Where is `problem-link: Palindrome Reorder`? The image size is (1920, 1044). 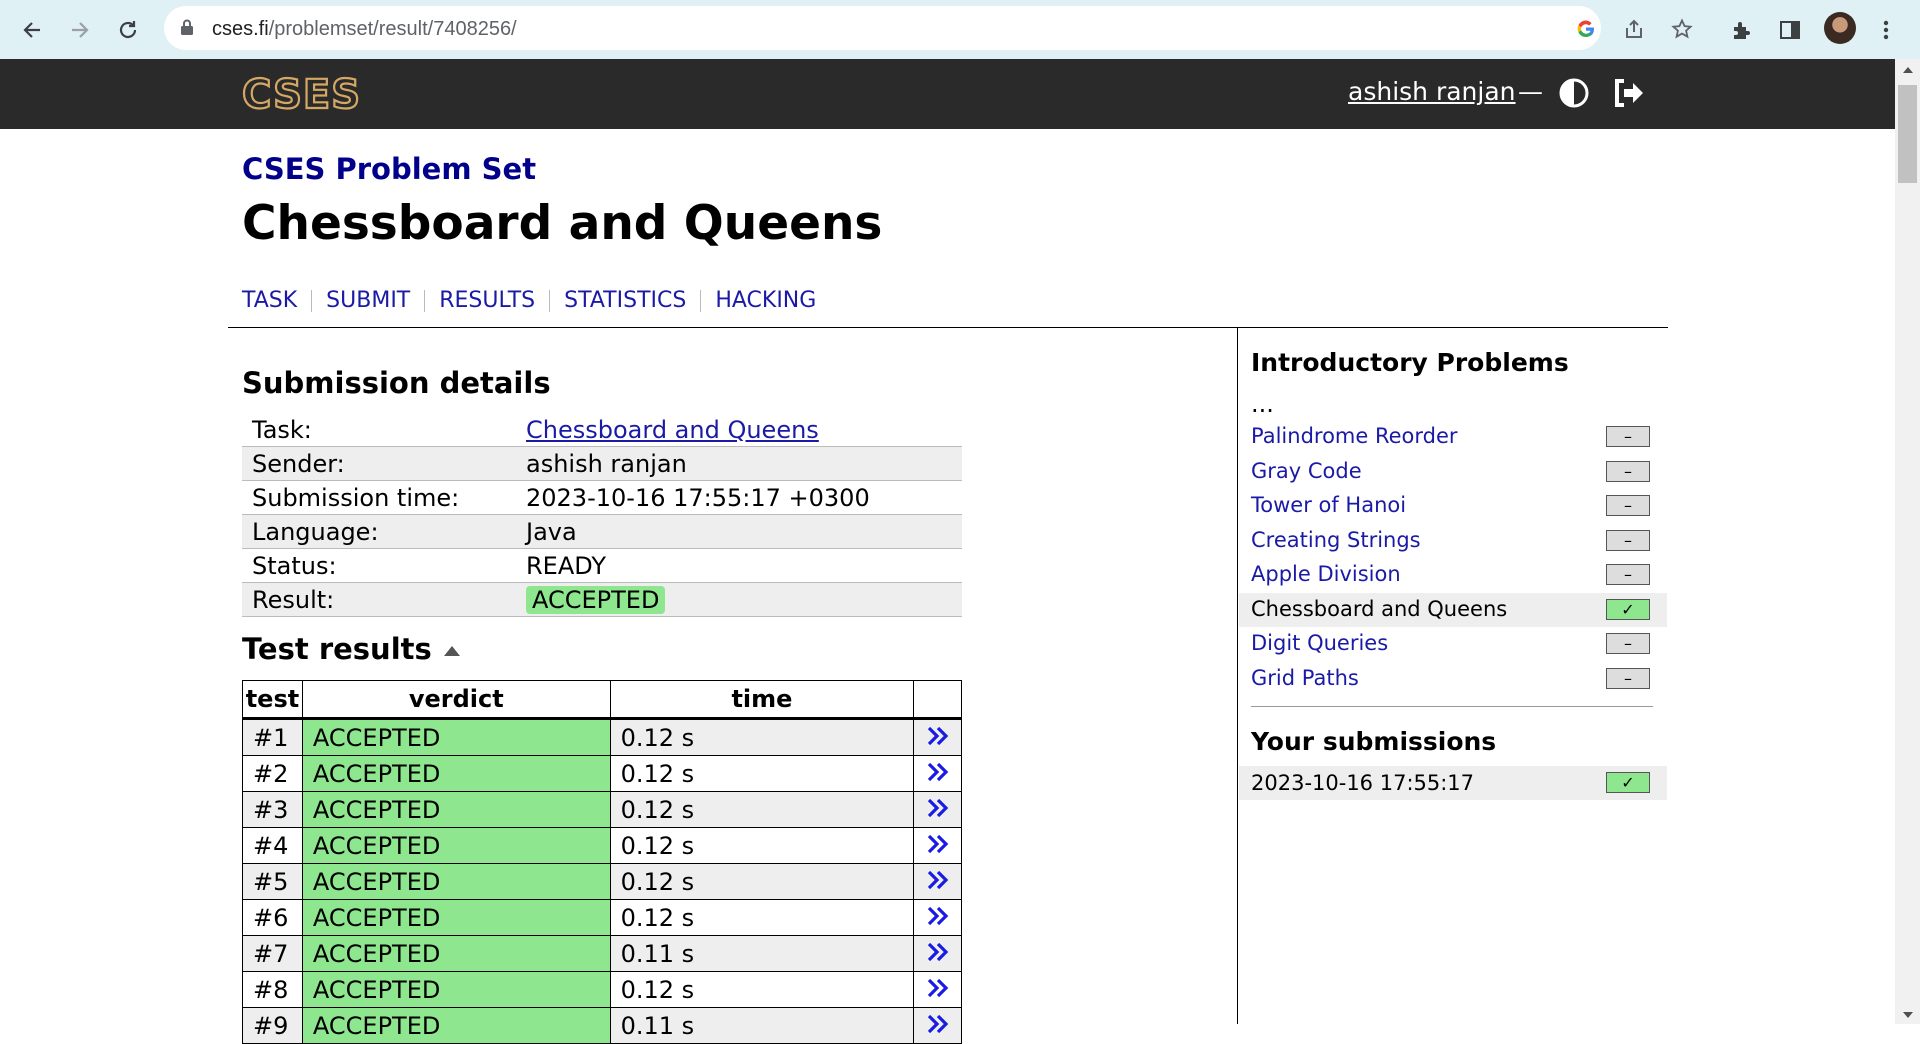
problem-link: Palindrome Reorder is located at coordinates (1354, 436).